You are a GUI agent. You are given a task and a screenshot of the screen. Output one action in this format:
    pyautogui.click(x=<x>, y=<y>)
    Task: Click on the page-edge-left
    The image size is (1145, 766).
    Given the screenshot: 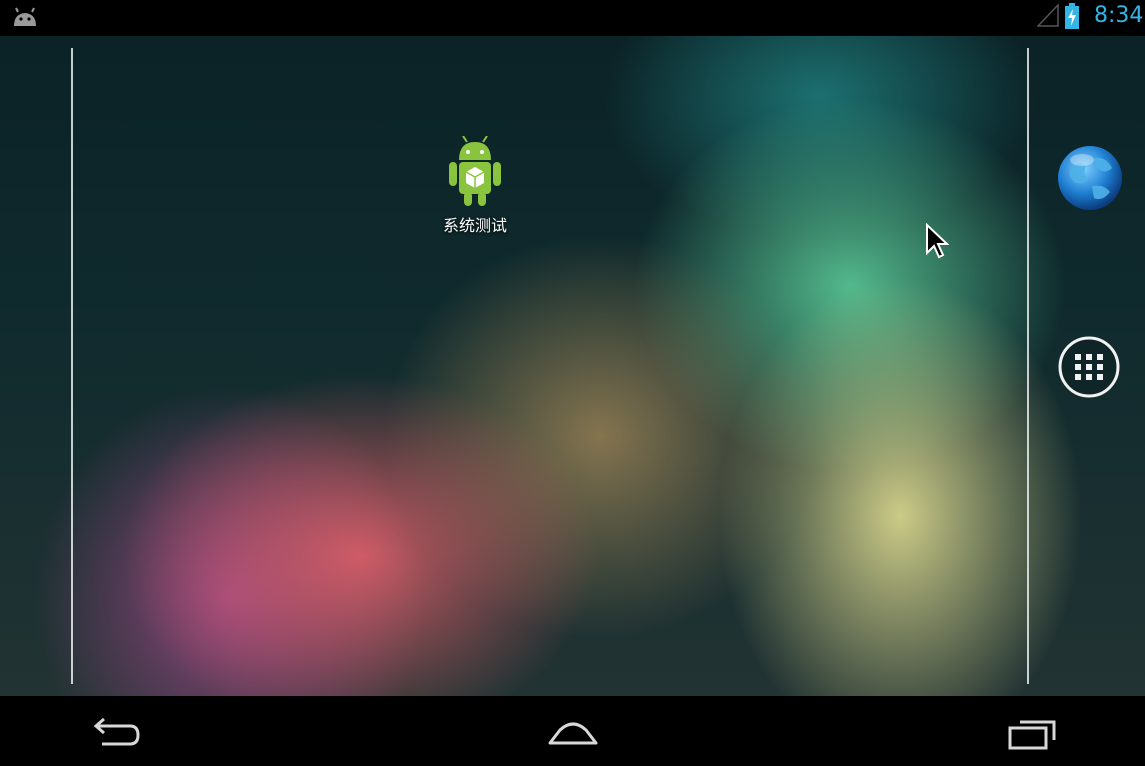 What is the action you would take?
    pyautogui.click(x=72, y=366)
    